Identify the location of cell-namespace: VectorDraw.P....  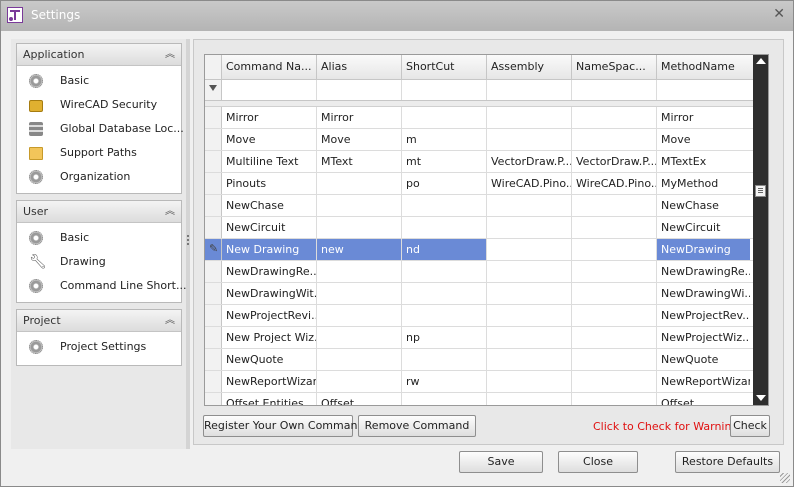
(614, 161).